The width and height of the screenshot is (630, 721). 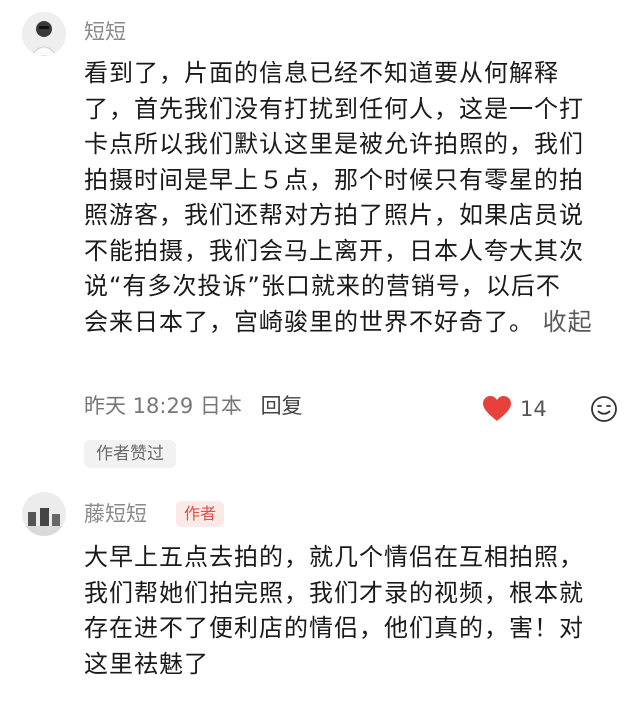 I want to click on collapse-link: 收起, so click(x=568, y=322).